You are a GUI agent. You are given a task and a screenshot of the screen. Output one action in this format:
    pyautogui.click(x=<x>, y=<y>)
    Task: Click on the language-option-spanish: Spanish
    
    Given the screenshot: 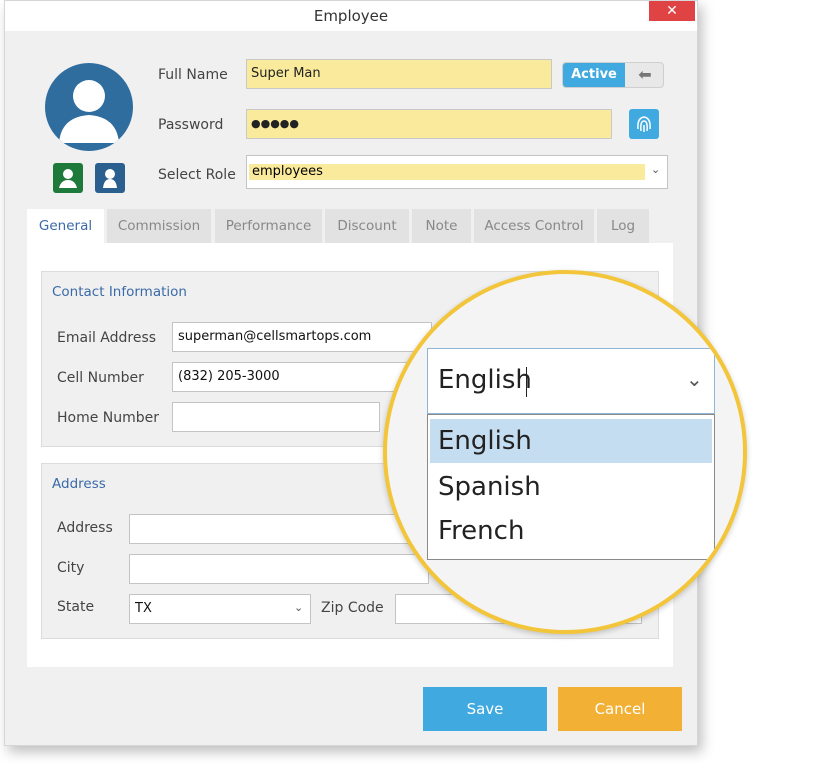 What is the action you would take?
    pyautogui.click(x=571, y=487)
    